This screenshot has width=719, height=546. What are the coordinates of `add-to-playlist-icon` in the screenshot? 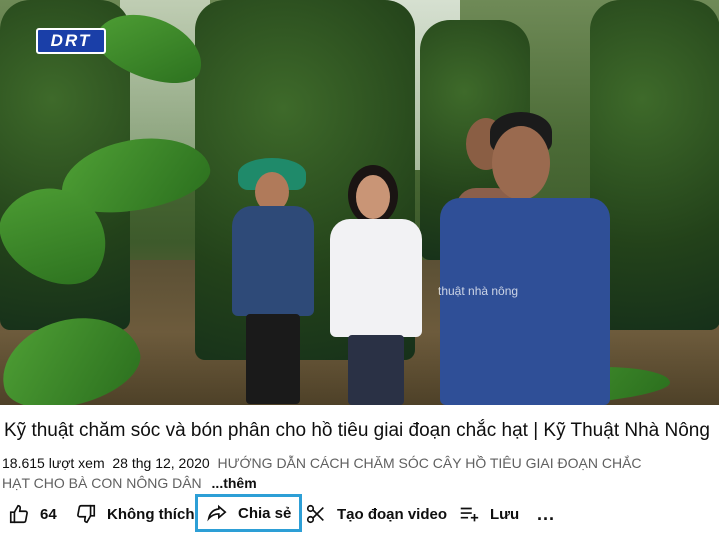 It's located at (469, 514).